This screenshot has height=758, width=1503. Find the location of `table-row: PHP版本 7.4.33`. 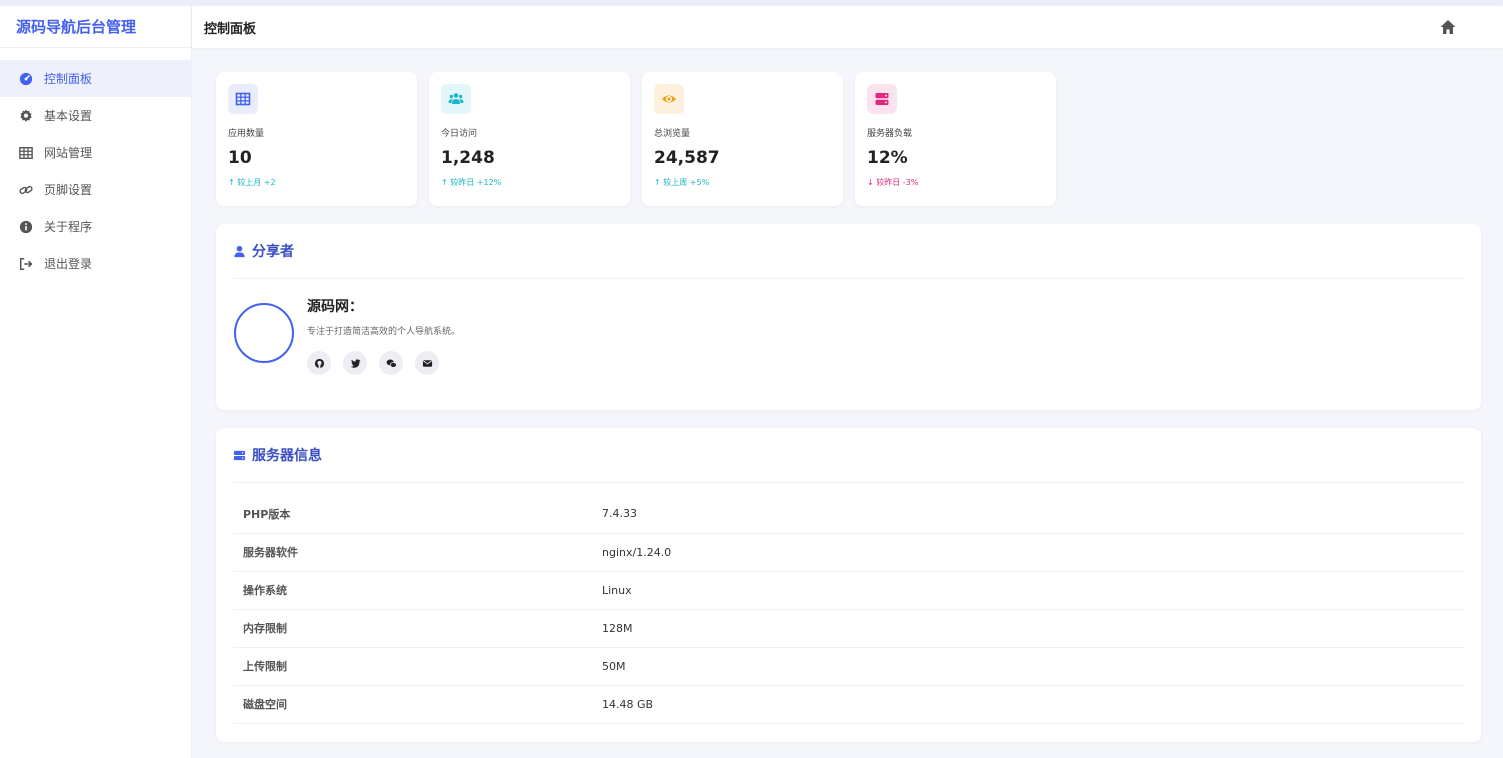

table-row: PHP版本 7.4.33 is located at coordinates (848, 514).